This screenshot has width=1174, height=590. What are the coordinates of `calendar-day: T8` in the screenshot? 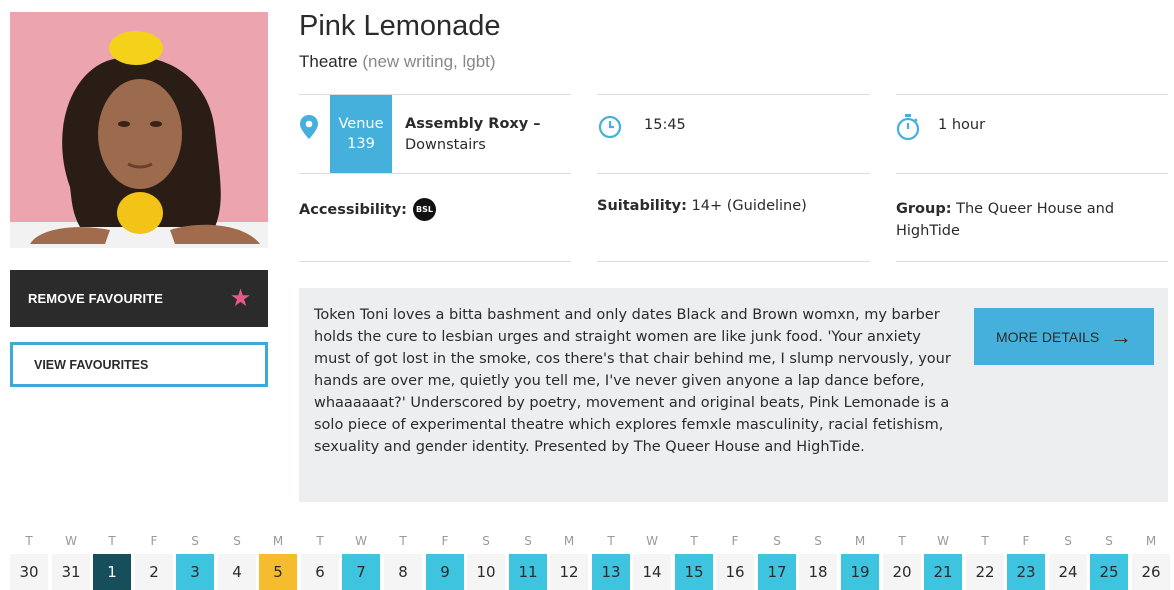 It's located at (403, 559).